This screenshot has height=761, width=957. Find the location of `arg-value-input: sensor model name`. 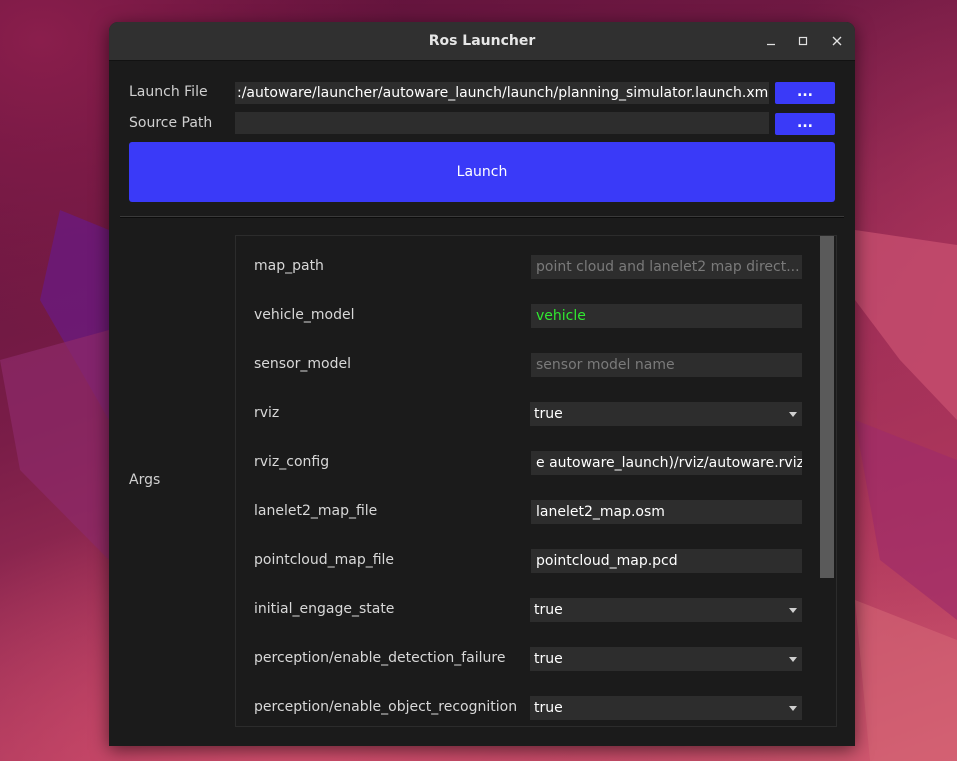

arg-value-input: sensor model name is located at coordinates (666, 365).